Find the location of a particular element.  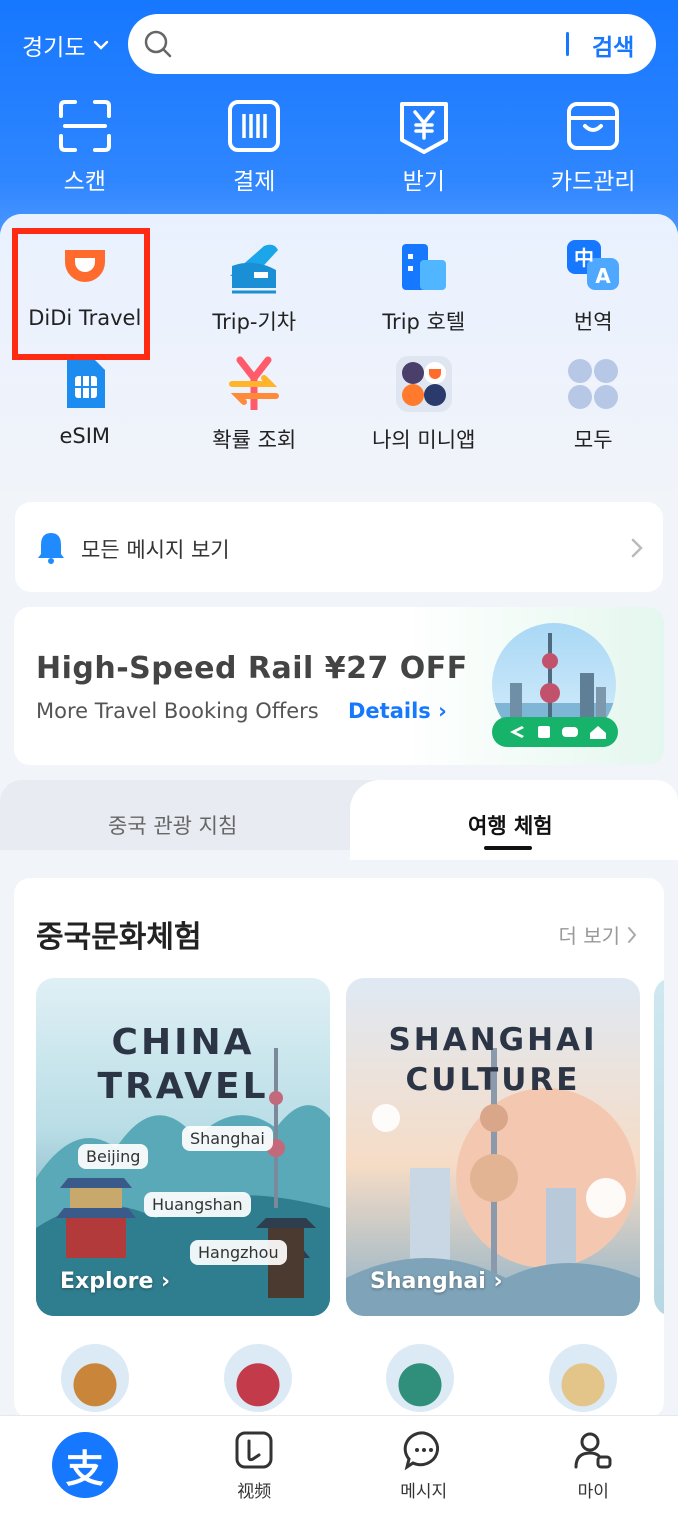

tag-huangshan: Huangshan is located at coordinates (197, 1204).